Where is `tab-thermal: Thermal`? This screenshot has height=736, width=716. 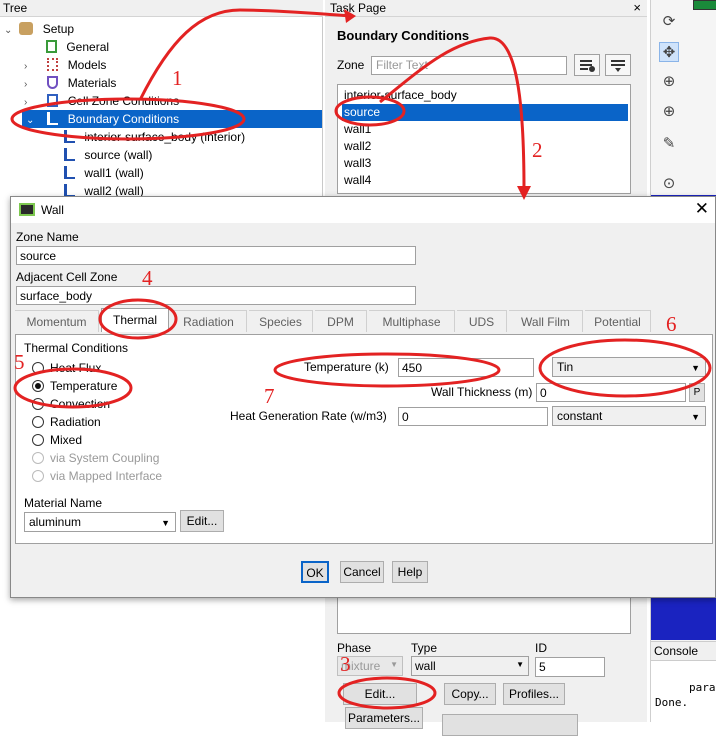 tab-thermal: Thermal is located at coordinates (135, 320).